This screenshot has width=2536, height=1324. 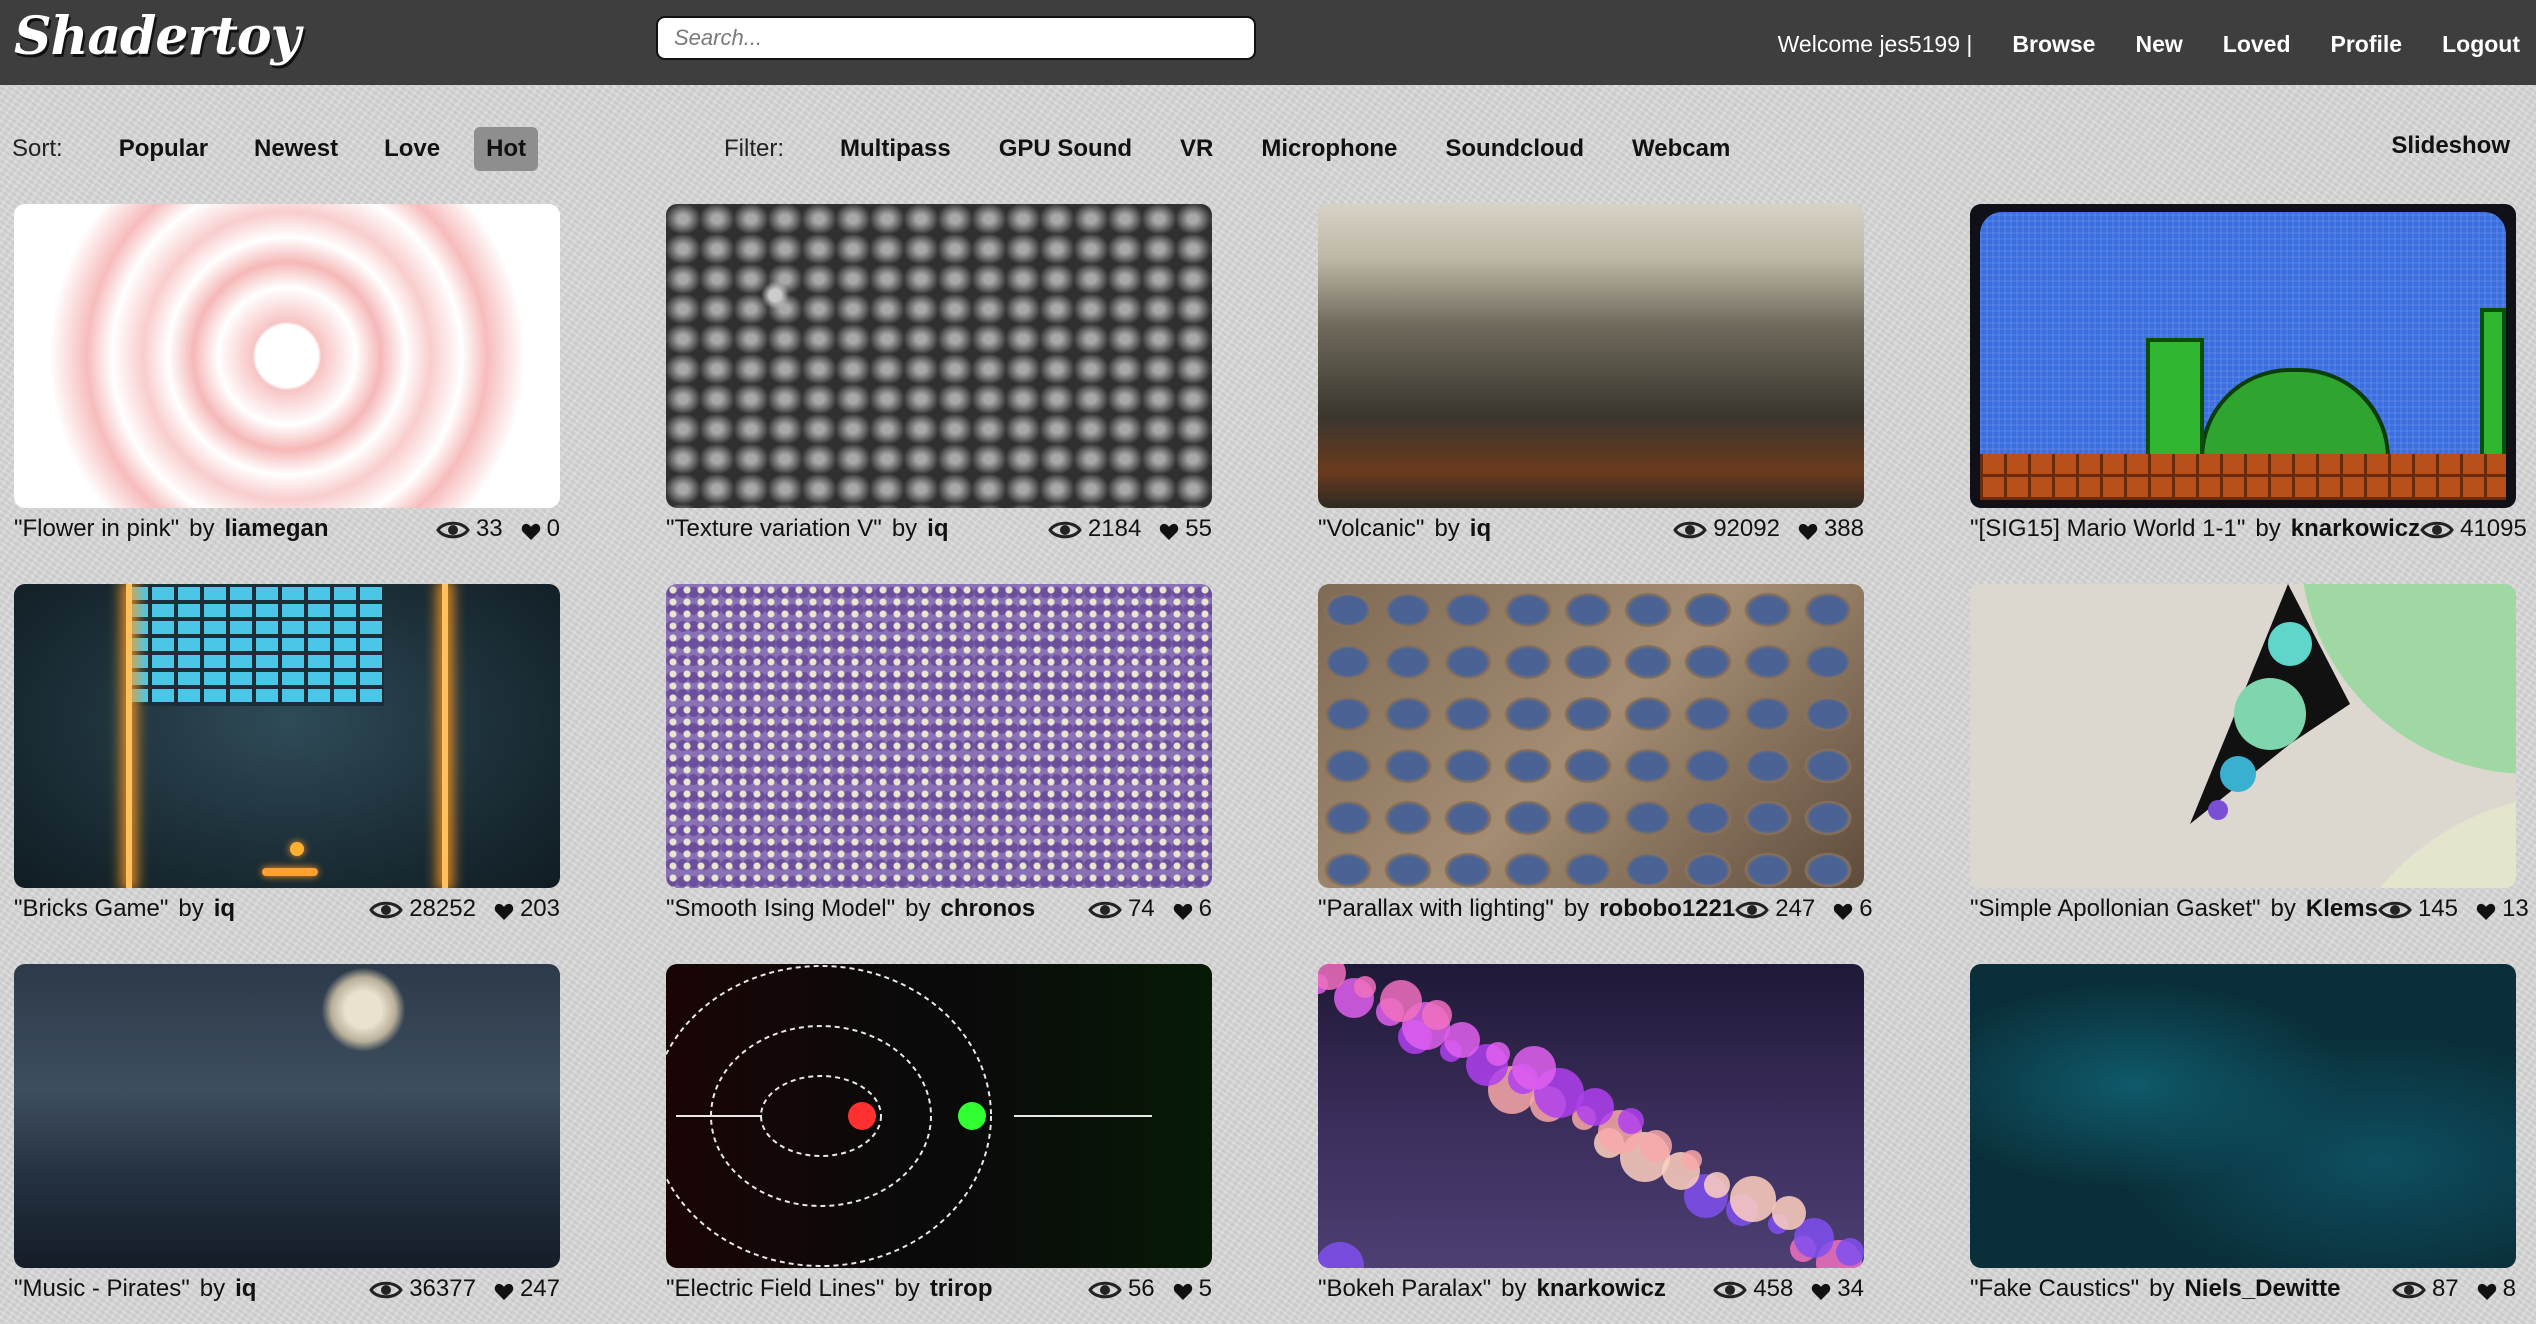 What do you see at coordinates (163, 149) in the screenshot?
I see `sort-popular-button: Popular` at bounding box center [163, 149].